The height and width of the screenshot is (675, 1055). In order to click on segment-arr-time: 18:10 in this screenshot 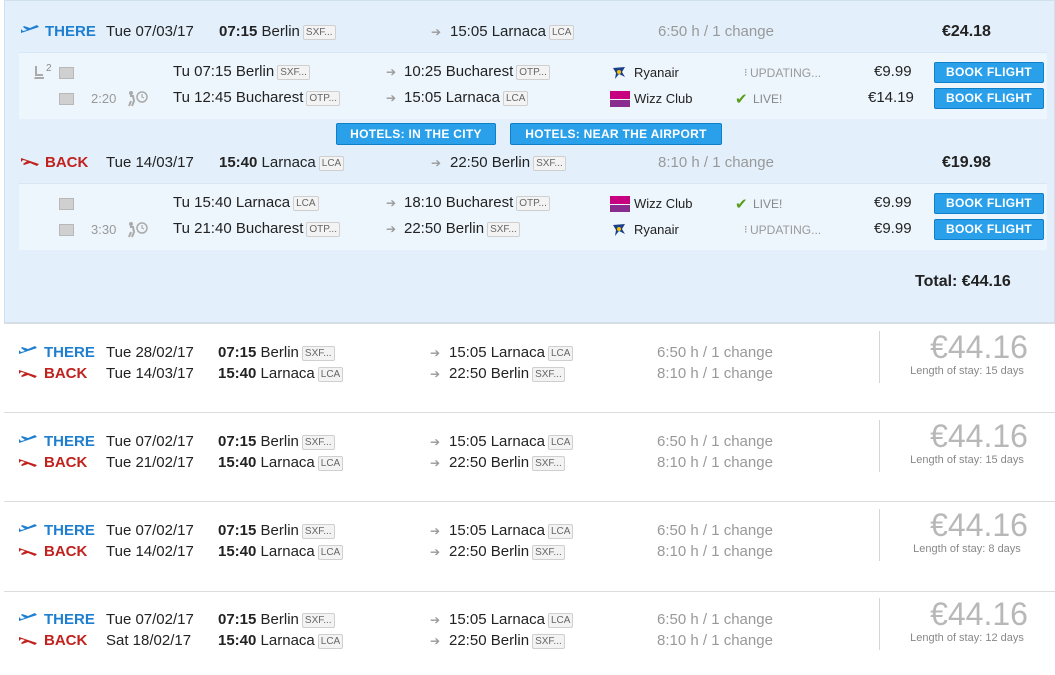, I will do `click(423, 202)`.